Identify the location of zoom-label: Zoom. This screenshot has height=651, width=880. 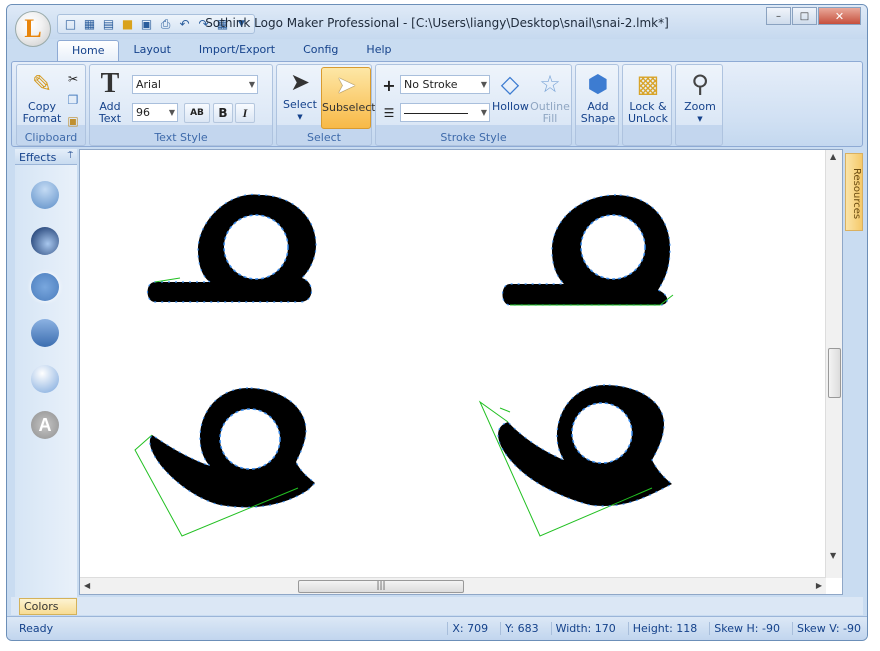
(700, 106).